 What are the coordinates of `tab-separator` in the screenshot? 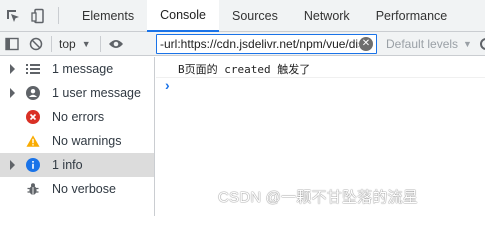 It's located at (58, 15).